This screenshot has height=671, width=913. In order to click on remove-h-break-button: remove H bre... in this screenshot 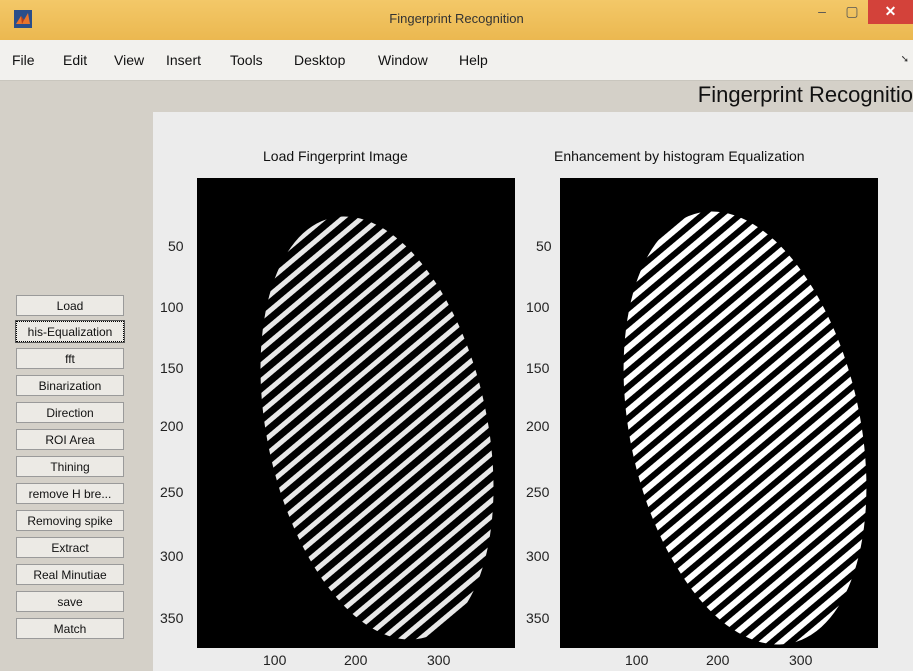, I will do `click(70, 493)`.